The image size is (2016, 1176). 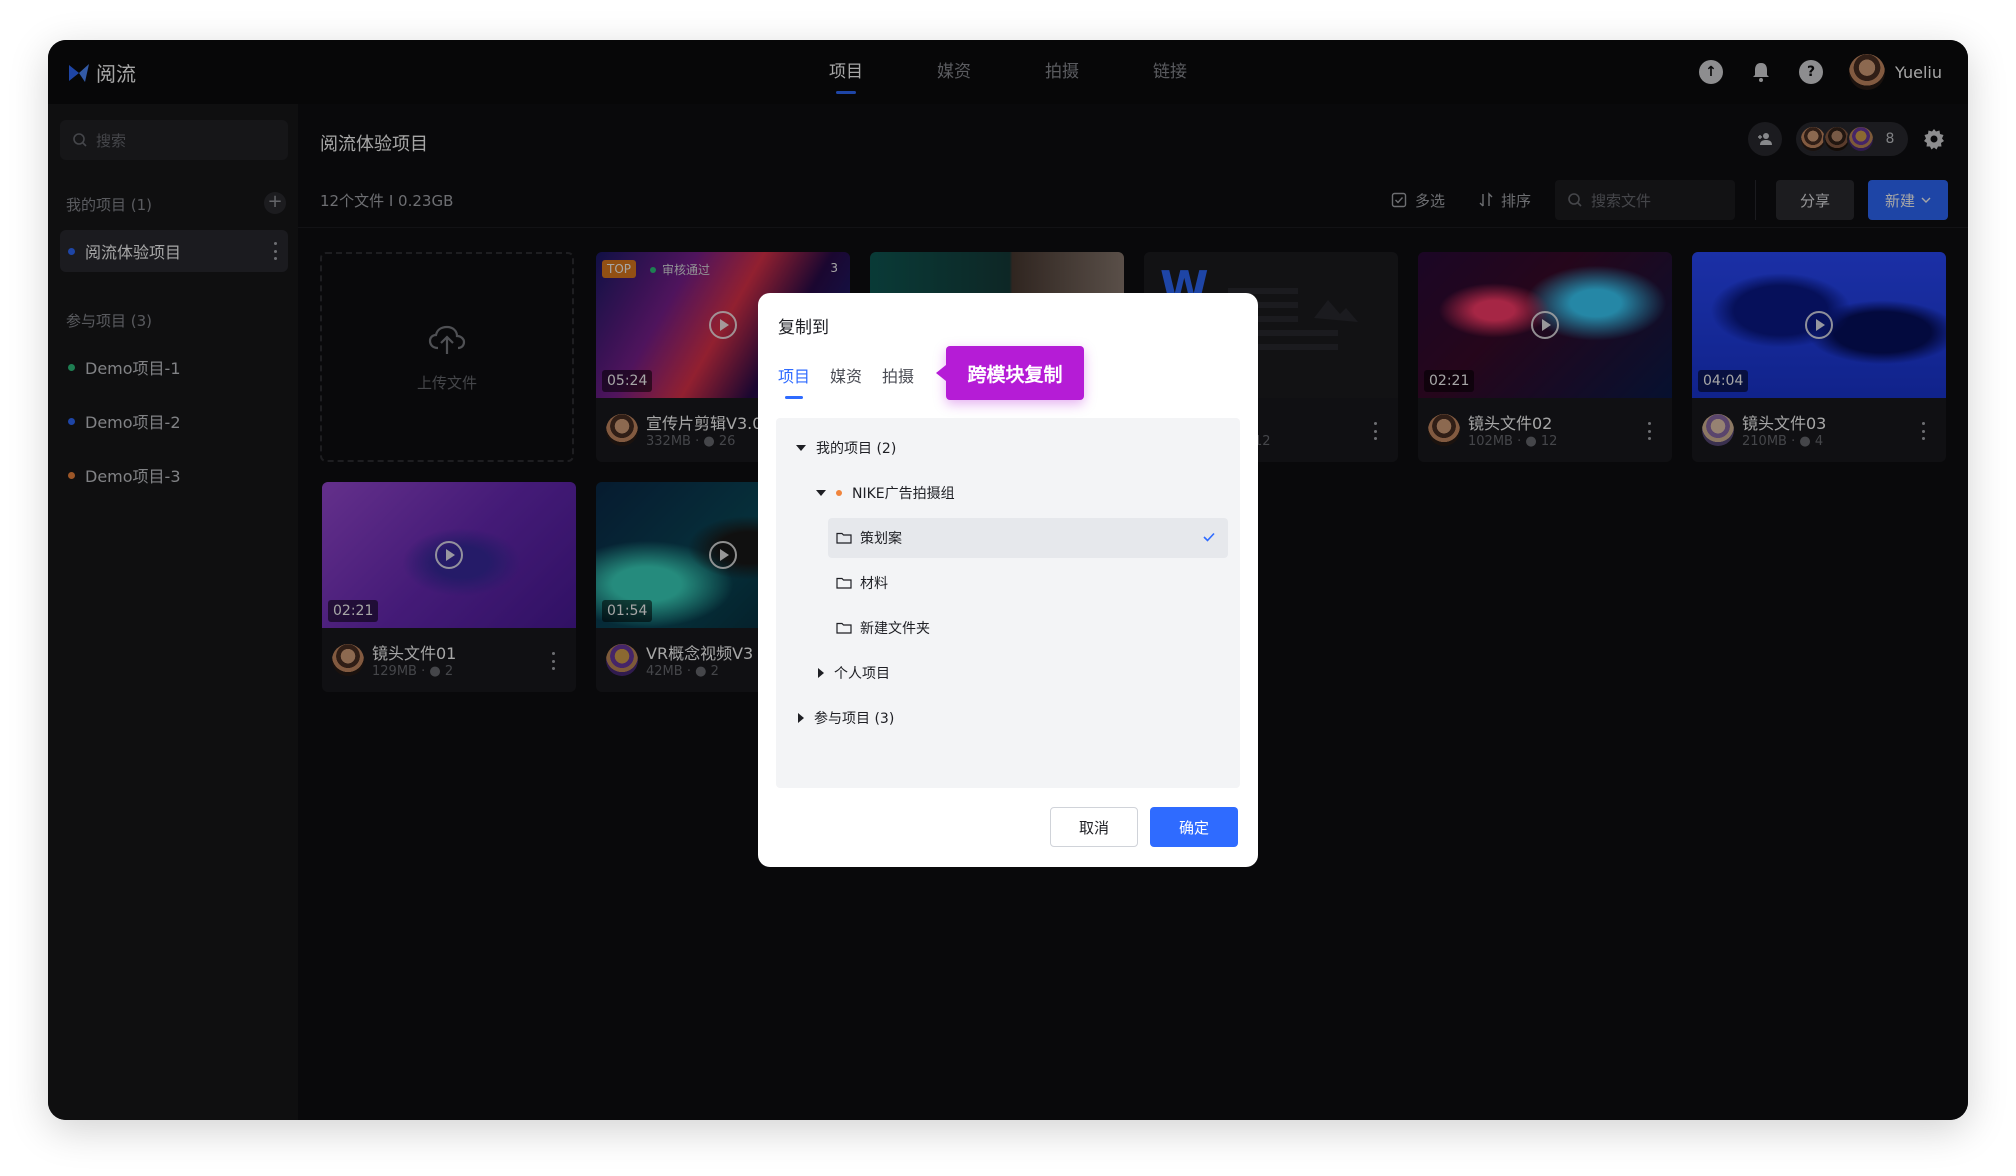 I want to click on tab-shoot: 拍摄, so click(x=898, y=381).